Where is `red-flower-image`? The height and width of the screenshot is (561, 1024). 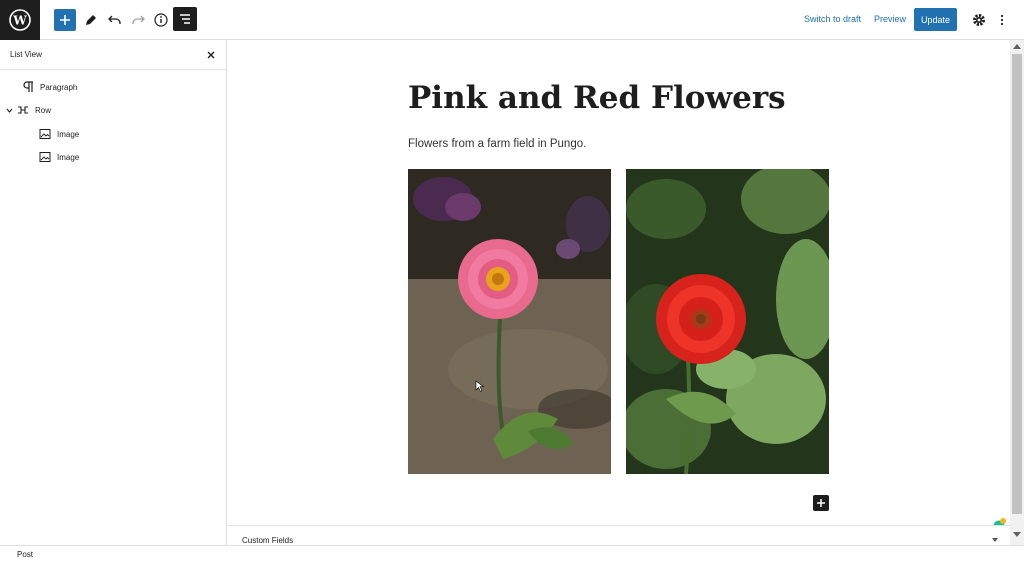
red-flower-image is located at coordinates (727, 321).